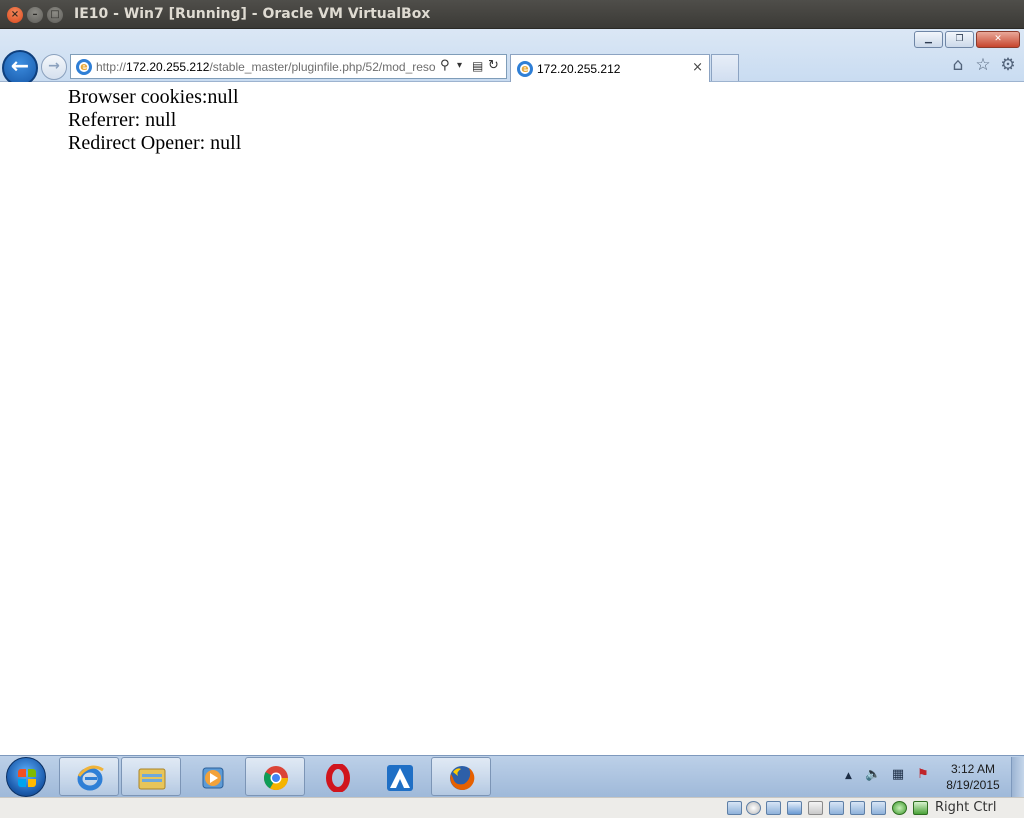  What do you see at coordinates (55, 15) in the screenshot?
I see `host-maximize-button: □` at bounding box center [55, 15].